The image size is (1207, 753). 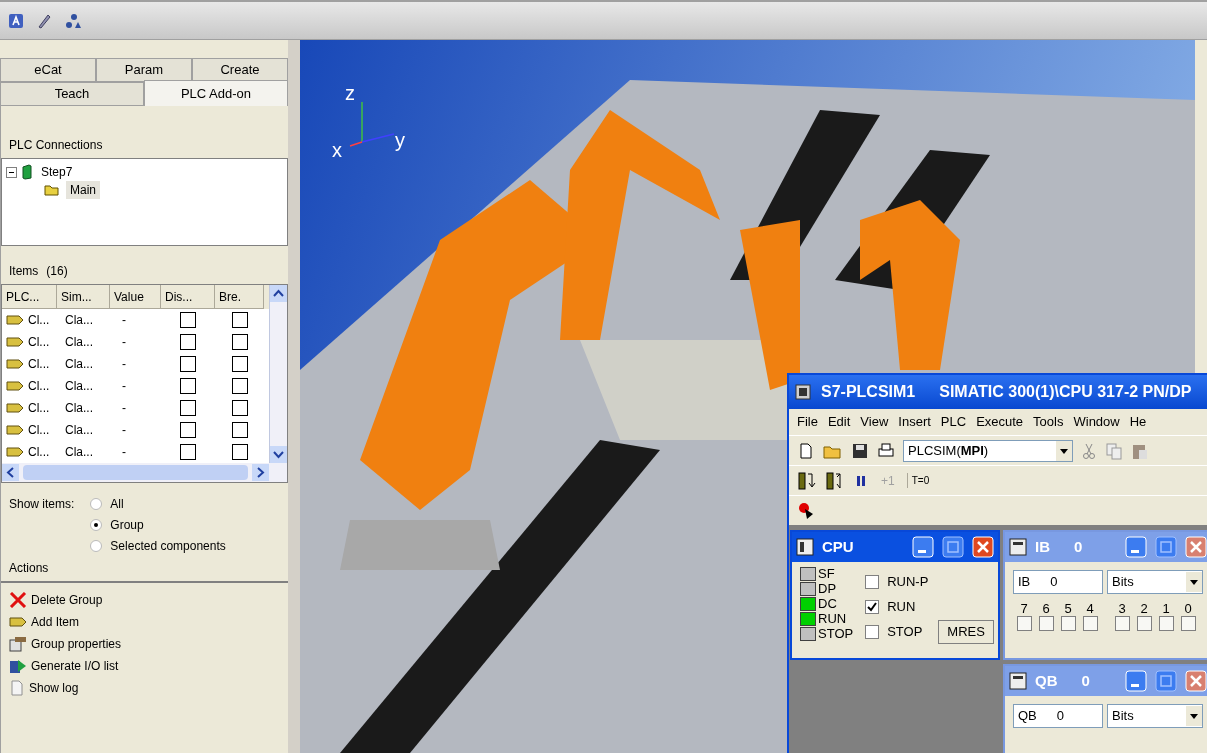 What do you see at coordinates (806, 450) in the screenshot?
I see `new-file-icon` at bounding box center [806, 450].